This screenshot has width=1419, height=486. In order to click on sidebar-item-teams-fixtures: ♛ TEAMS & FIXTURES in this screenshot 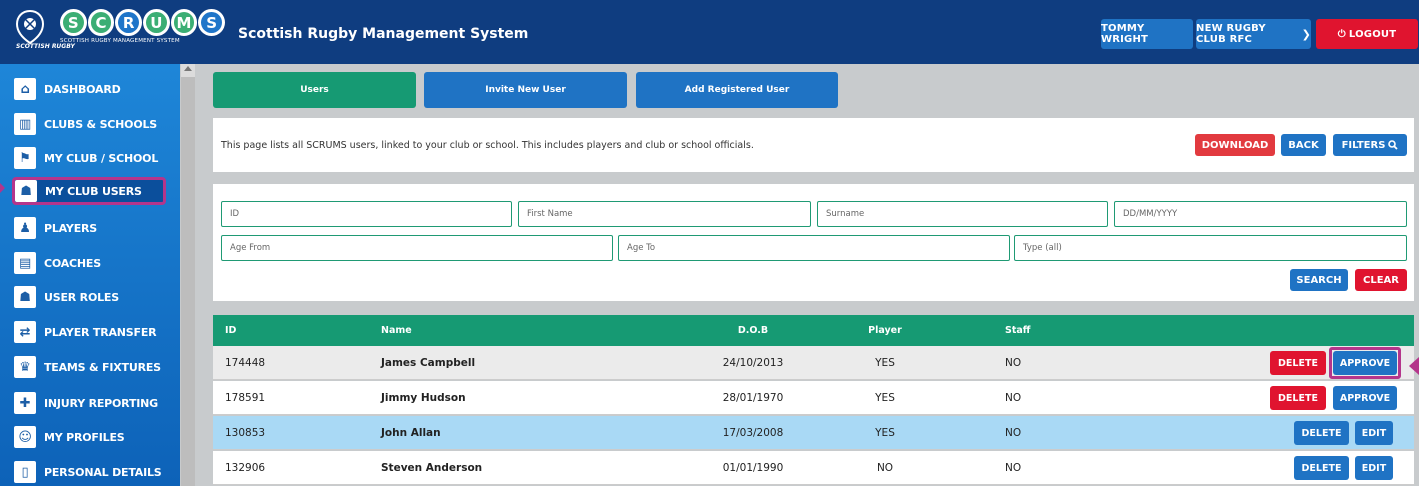, I will do `click(90, 367)`.